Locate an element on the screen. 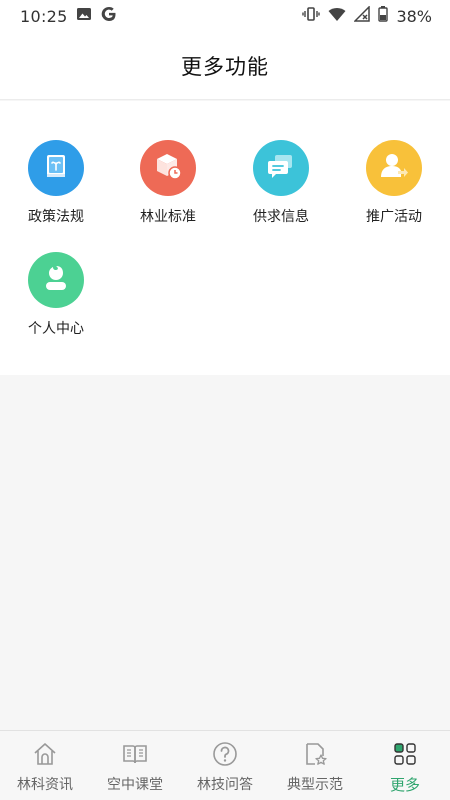 The width and height of the screenshot is (450, 800). title-bar: 更多功能 is located at coordinates (225, 66).